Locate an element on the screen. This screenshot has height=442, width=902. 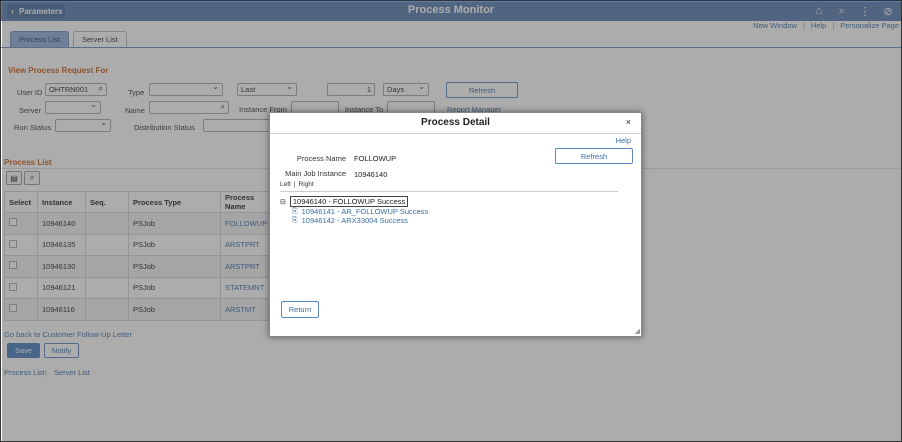
tree-root-label: 10946140 - FOLLOWUP Success is located at coordinates (349, 201).